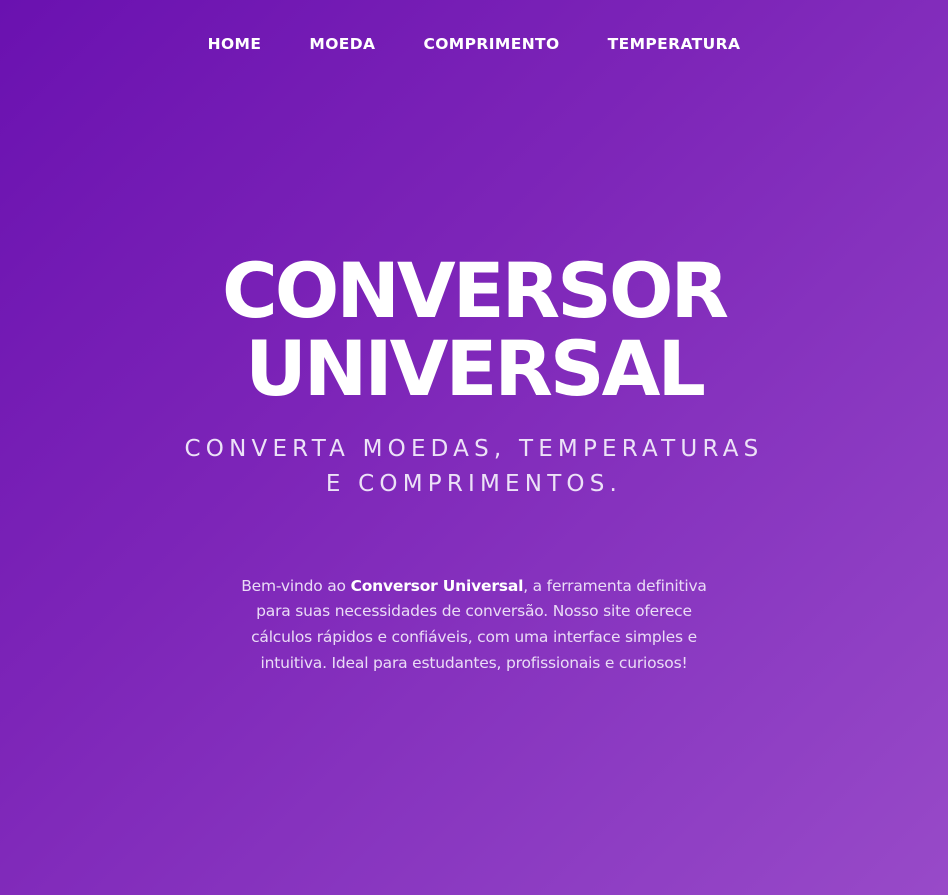  Describe the element at coordinates (342, 44) in the screenshot. I see `nav-link-moeda: MOEDA` at that location.